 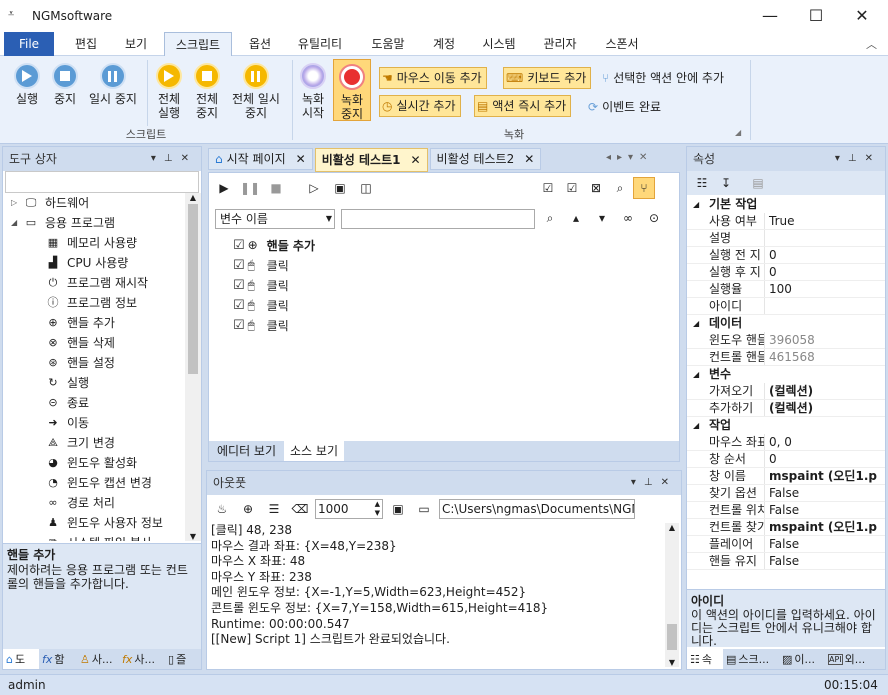 What do you see at coordinates (94, 243) in the screenshot?
I see `toolbox-item: ▦ 메모리 사용량` at bounding box center [94, 243].